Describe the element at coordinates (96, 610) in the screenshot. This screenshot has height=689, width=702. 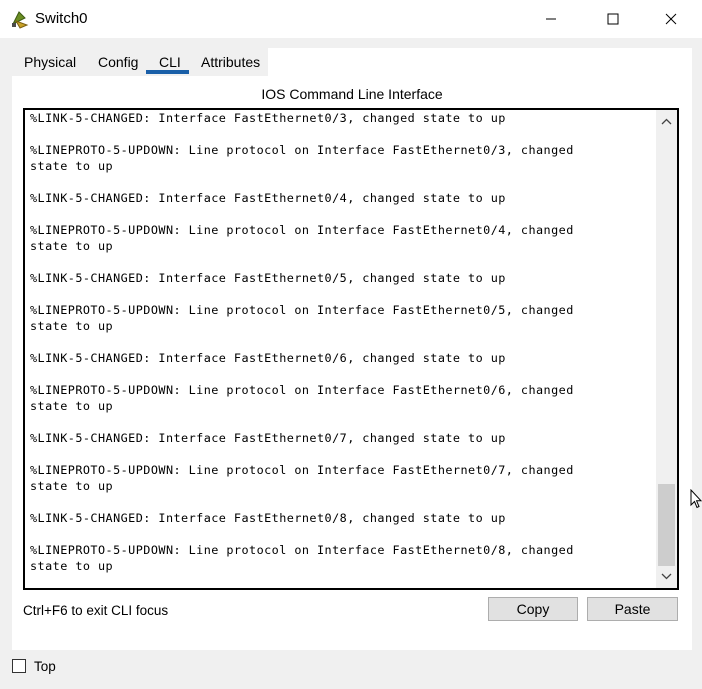
I see `cli-focus-hint: Ctrl+F6 to exit CLI focus` at that location.